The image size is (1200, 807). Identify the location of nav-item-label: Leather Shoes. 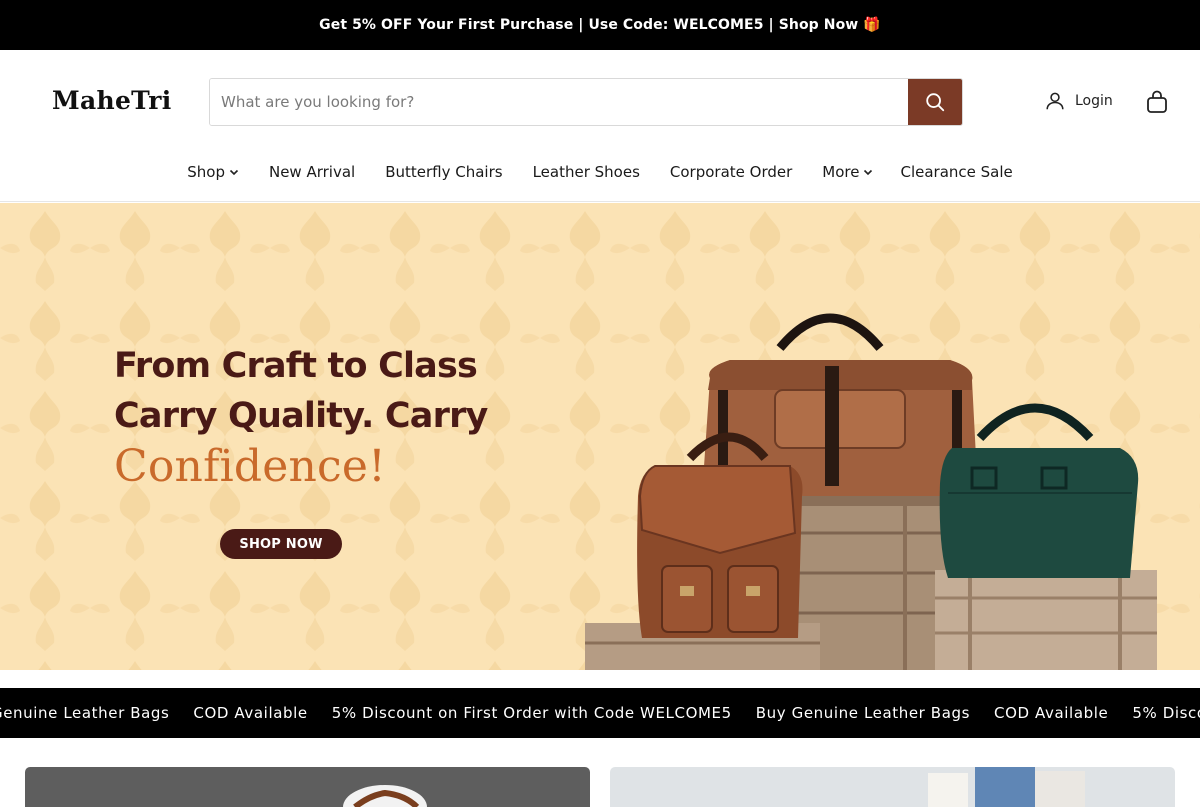
(586, 172).